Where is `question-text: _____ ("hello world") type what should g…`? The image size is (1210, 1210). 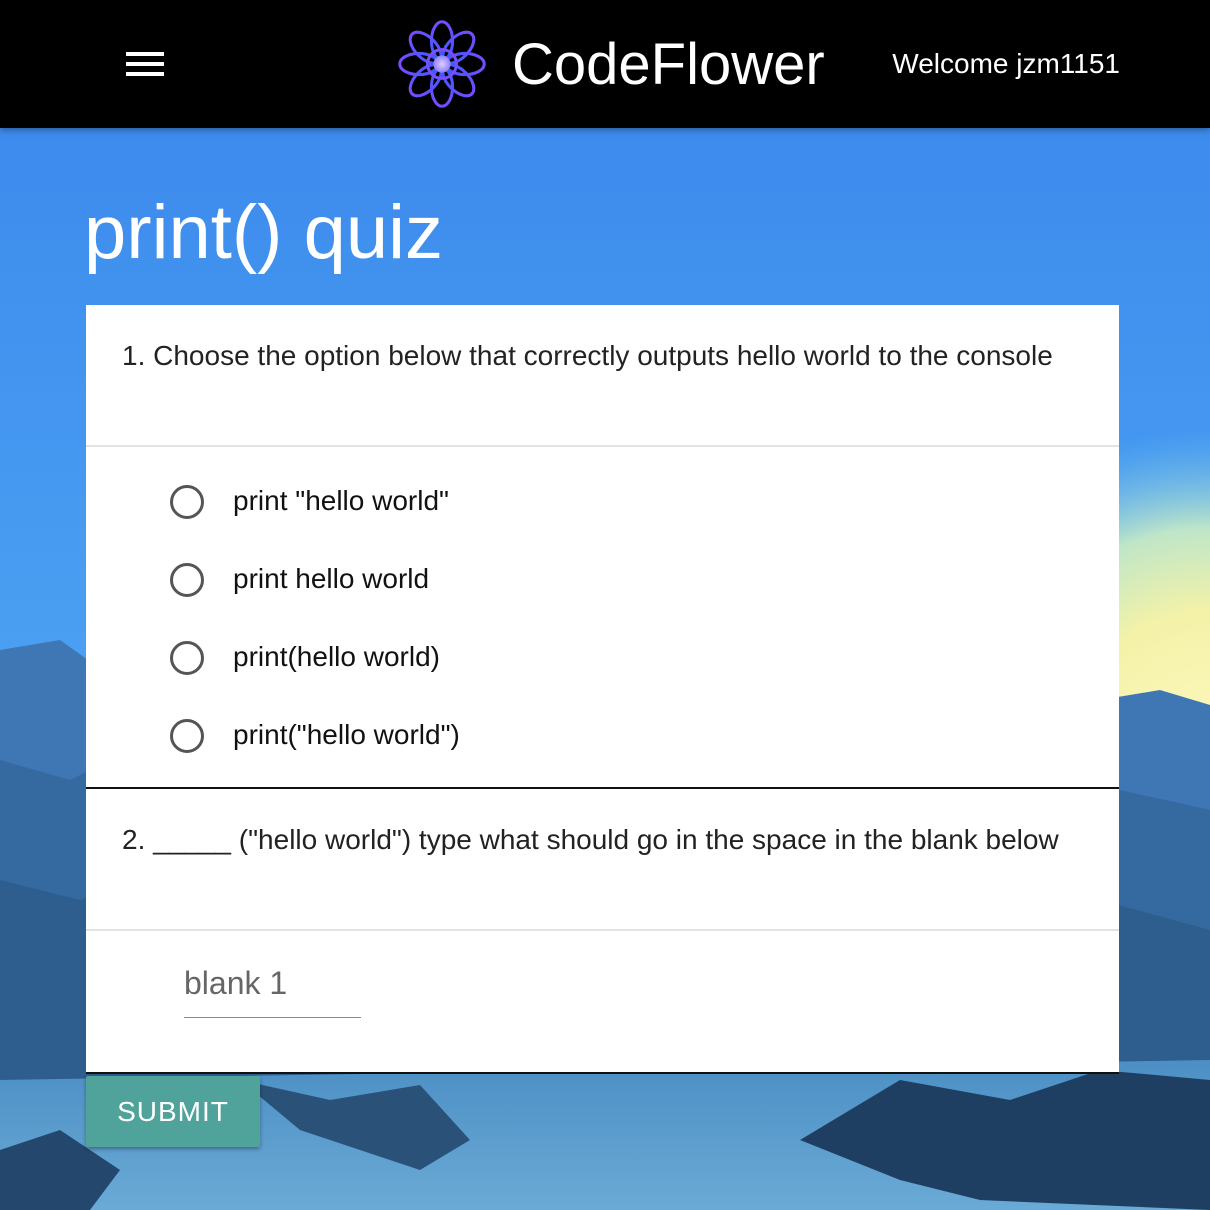 question-text: _____ ("hello world") type what should g… is located at coordinates (606, 839).